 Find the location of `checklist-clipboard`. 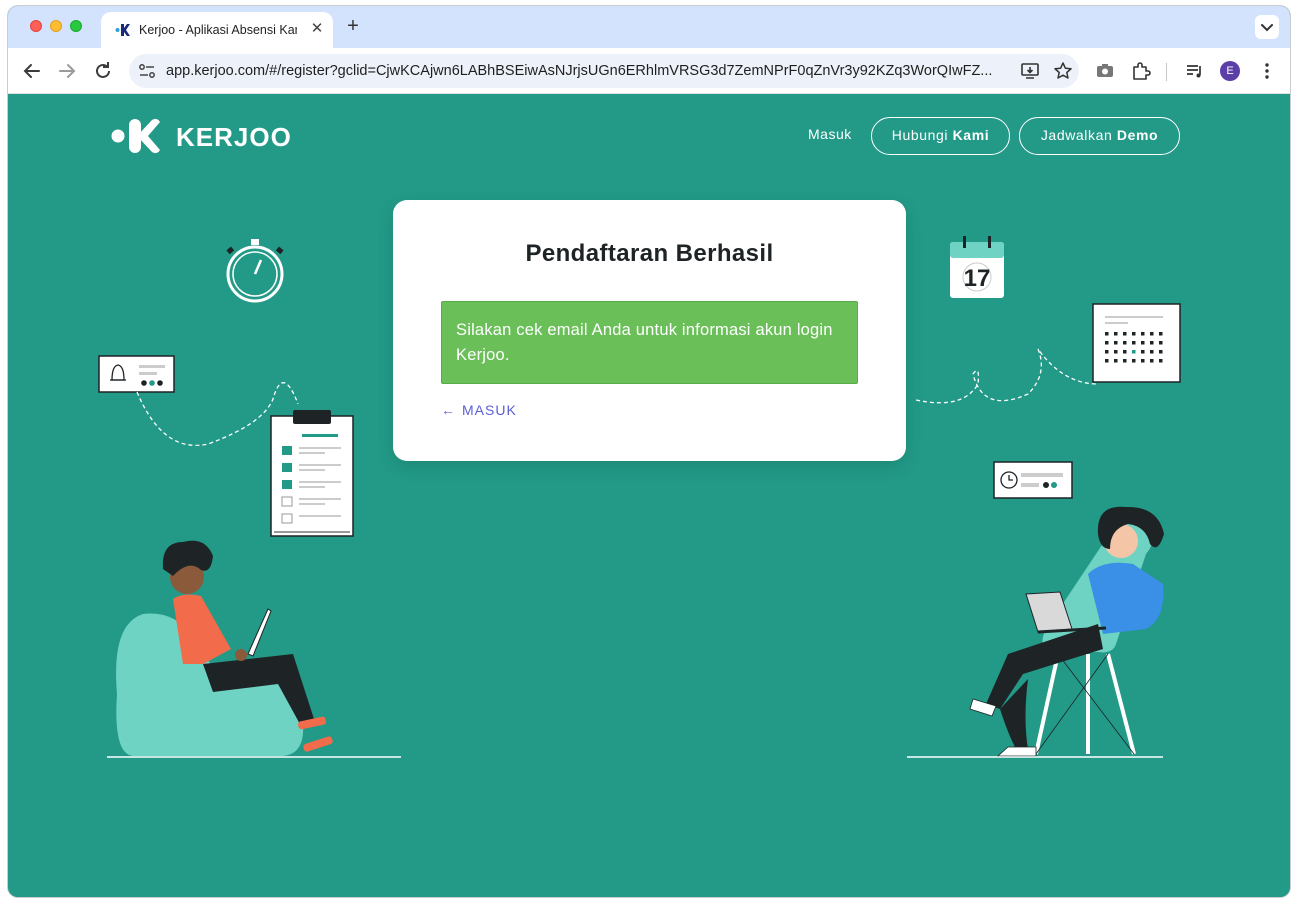

checklist-clipboard is located at coordinates (312, 473).